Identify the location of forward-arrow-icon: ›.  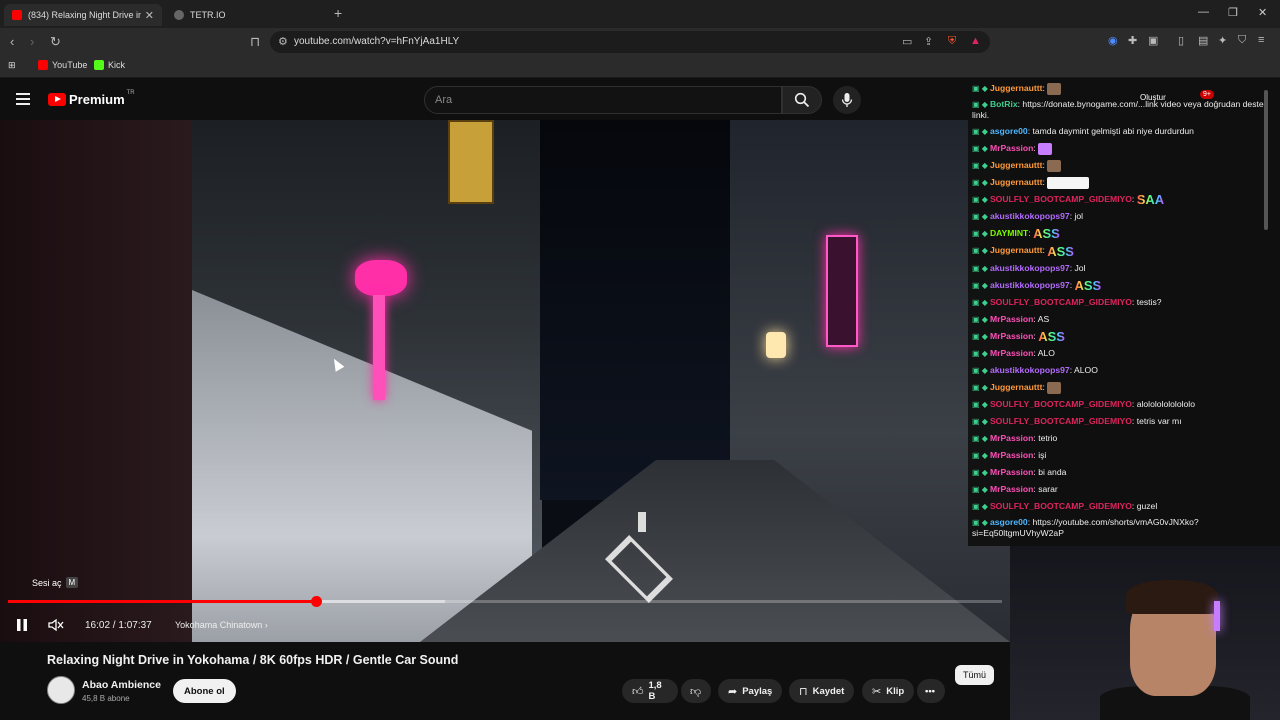
(32, 41).